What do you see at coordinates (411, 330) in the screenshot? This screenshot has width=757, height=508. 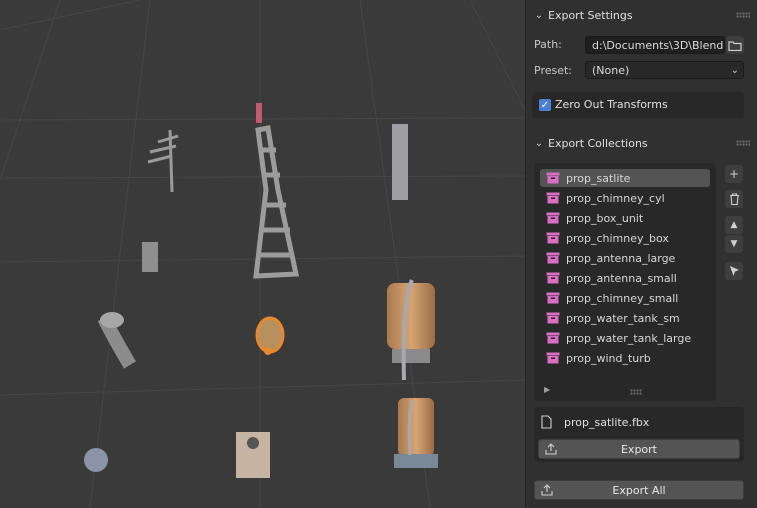 I see `water-tank-large-object` at bounding box center [411, 330].